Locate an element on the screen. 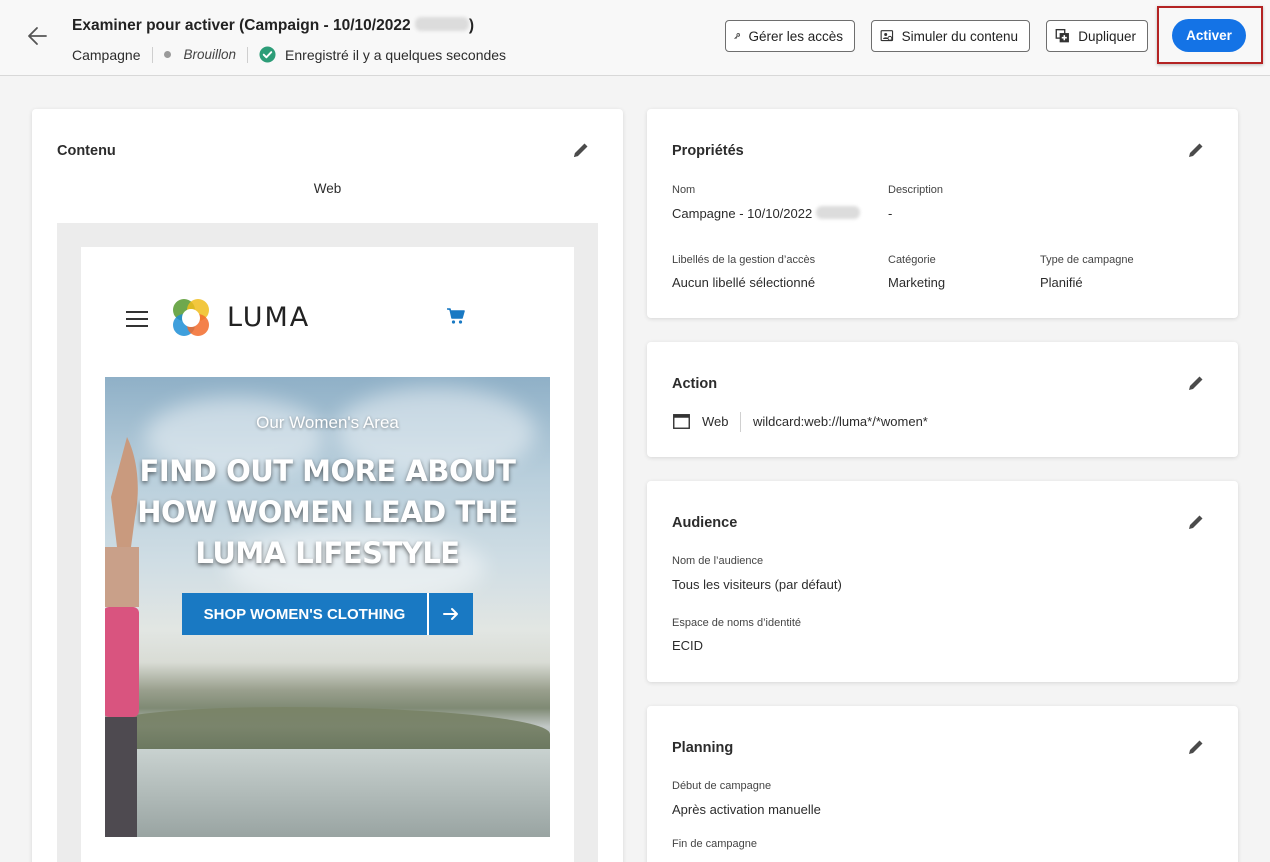 This screenshot has width=1270, height=862. brand-name: LUMA is located at coordinates (269, 317).